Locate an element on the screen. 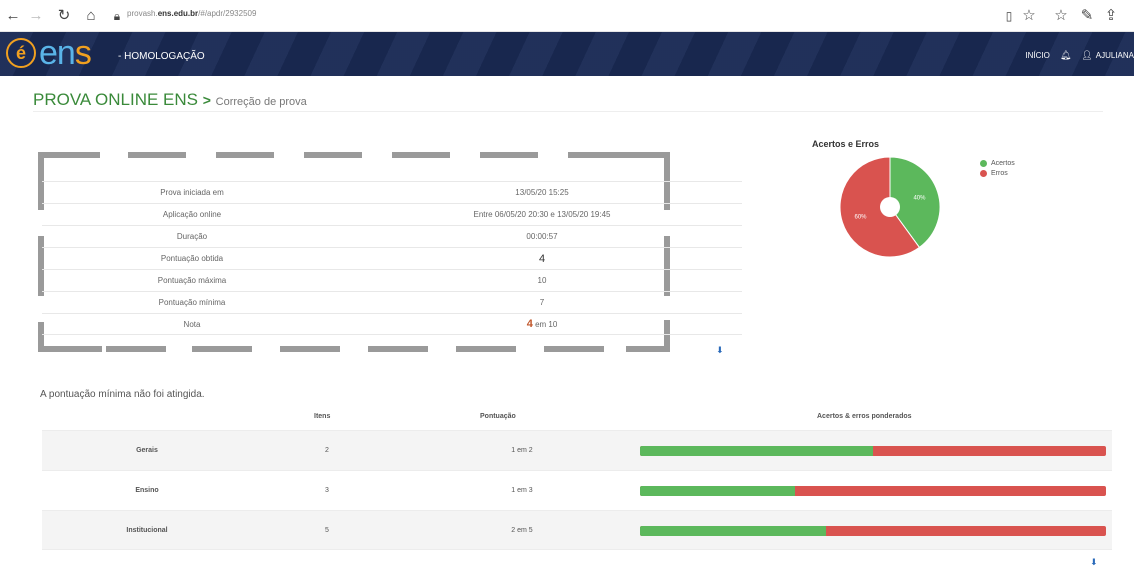 The image size is (1134, 568). info-row: Prova iniciada em 13/05/20 15:25 is located at coordinates (392, 192).